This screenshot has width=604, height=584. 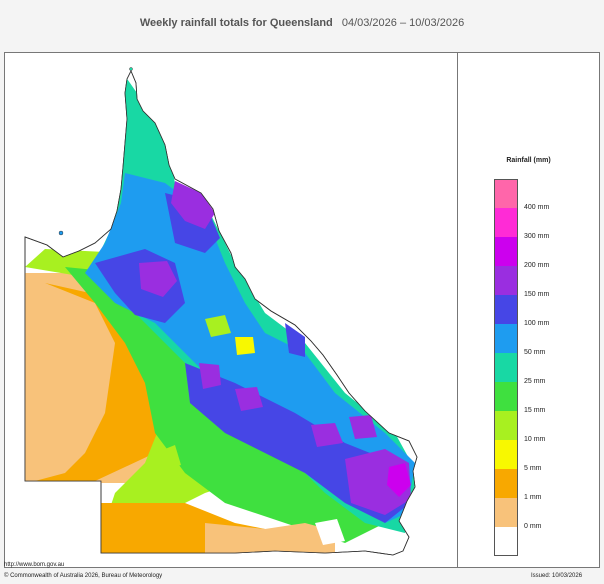 What do you see at coordinates (535, 439) in the screenshot?
I see `legend-label: 10 mm` at bounding box center [535, 439].